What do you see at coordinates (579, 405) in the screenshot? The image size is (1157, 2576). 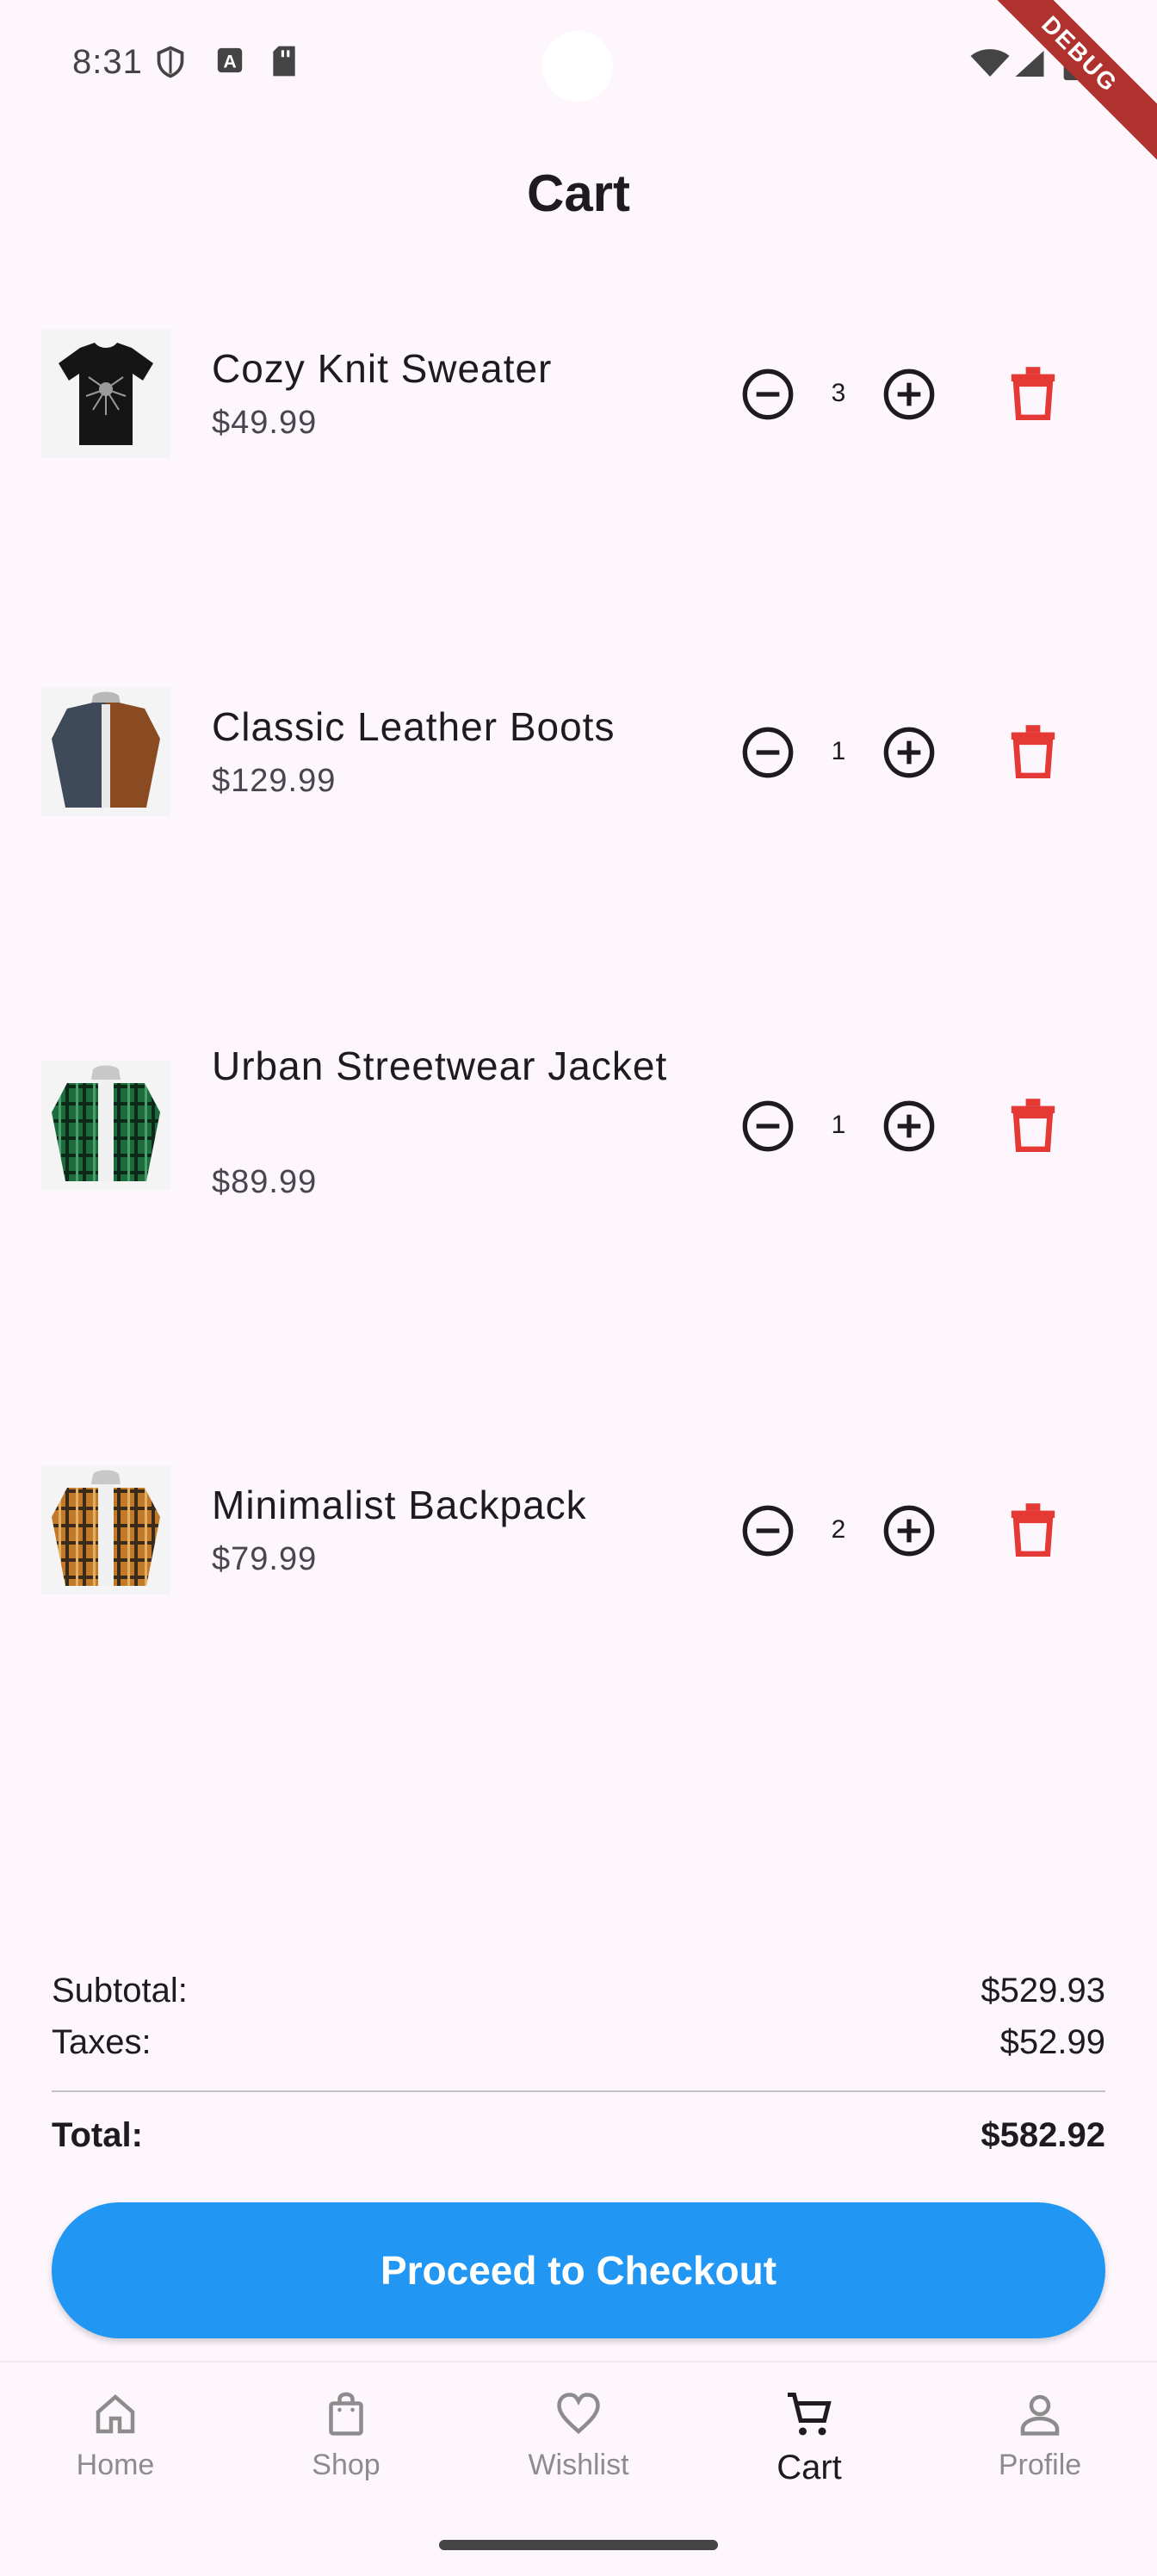 I see `cart-item: Cozy Knit Sweater $49.99 3` at bounding box center [579, 405].